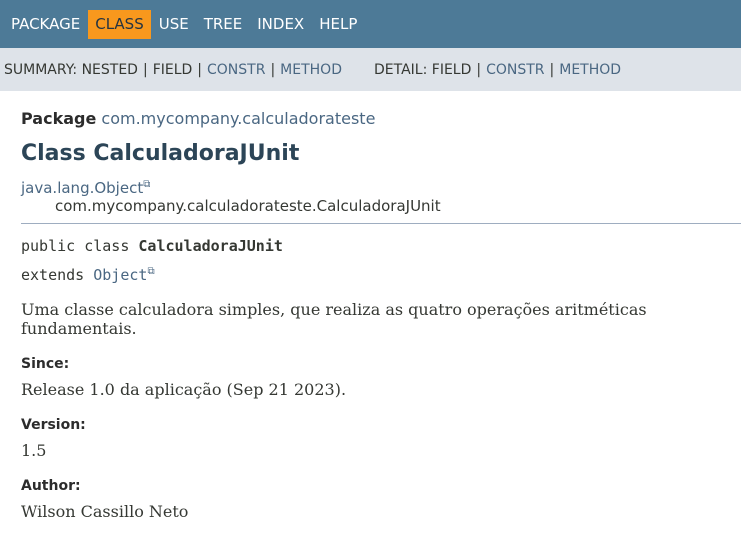 This screenshot has width=741, height=546. What do you see at coordinates (210, 246) in the screenshot?
I see `signature-class-name: CalculadoraJUnit` at bounding box center [210, 246].